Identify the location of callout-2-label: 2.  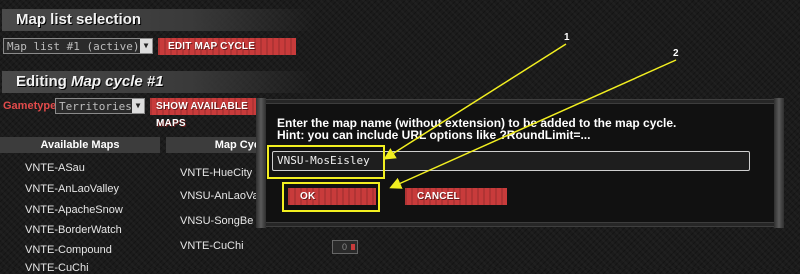
(676, 53).